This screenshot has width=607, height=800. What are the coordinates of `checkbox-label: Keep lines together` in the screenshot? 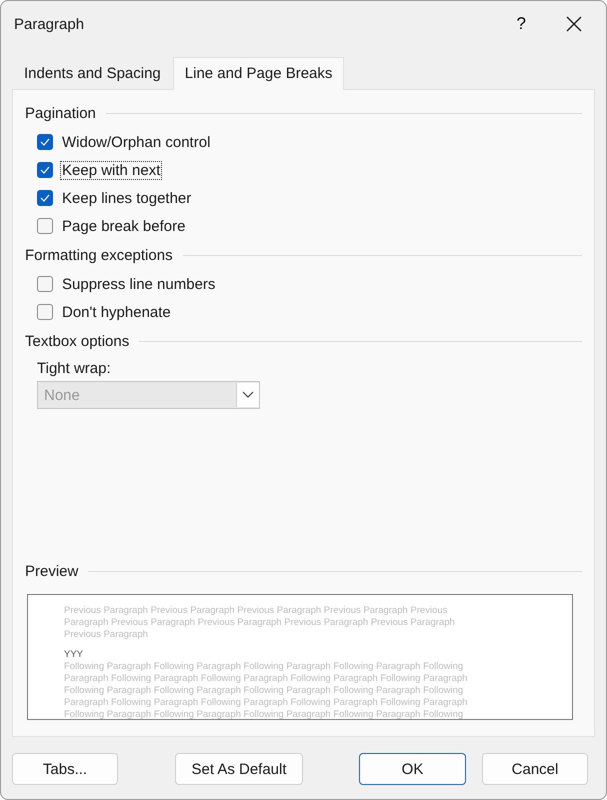 It's located at (127, 198).